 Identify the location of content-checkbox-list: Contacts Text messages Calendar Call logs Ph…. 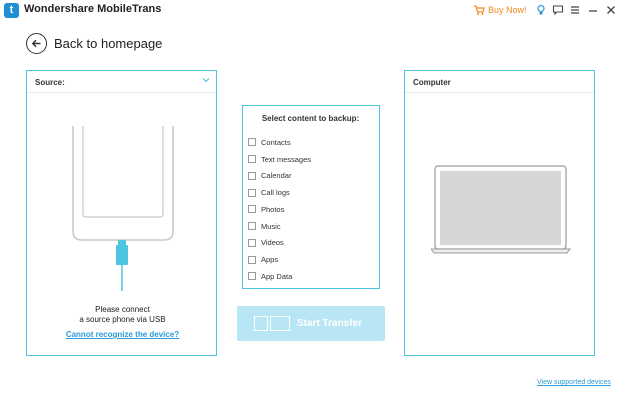
(279, 209).